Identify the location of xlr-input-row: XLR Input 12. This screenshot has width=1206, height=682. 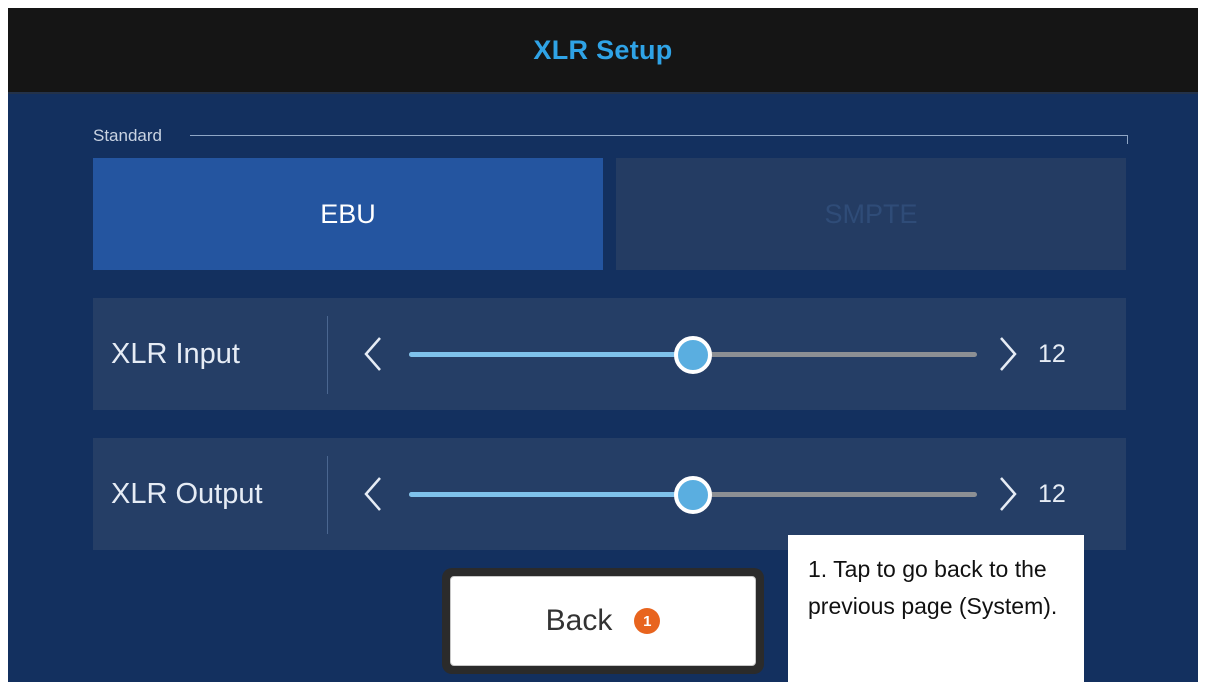
(609, 354).